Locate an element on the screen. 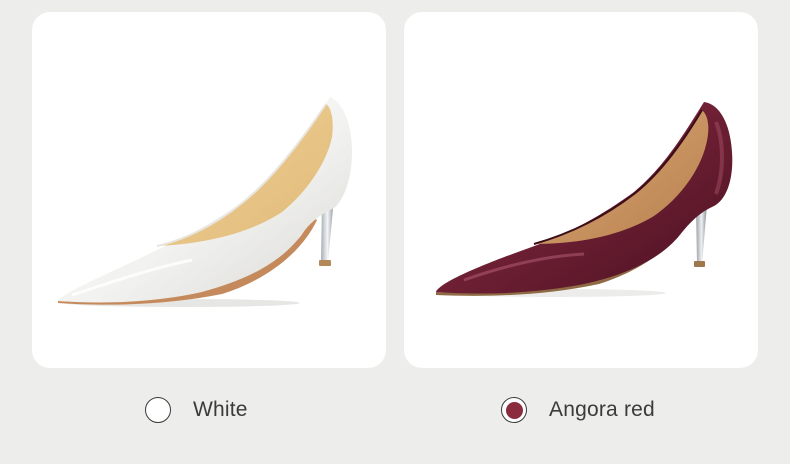 The image size is (790, 464). color-option-white: White is located at coordinates (196, 410).